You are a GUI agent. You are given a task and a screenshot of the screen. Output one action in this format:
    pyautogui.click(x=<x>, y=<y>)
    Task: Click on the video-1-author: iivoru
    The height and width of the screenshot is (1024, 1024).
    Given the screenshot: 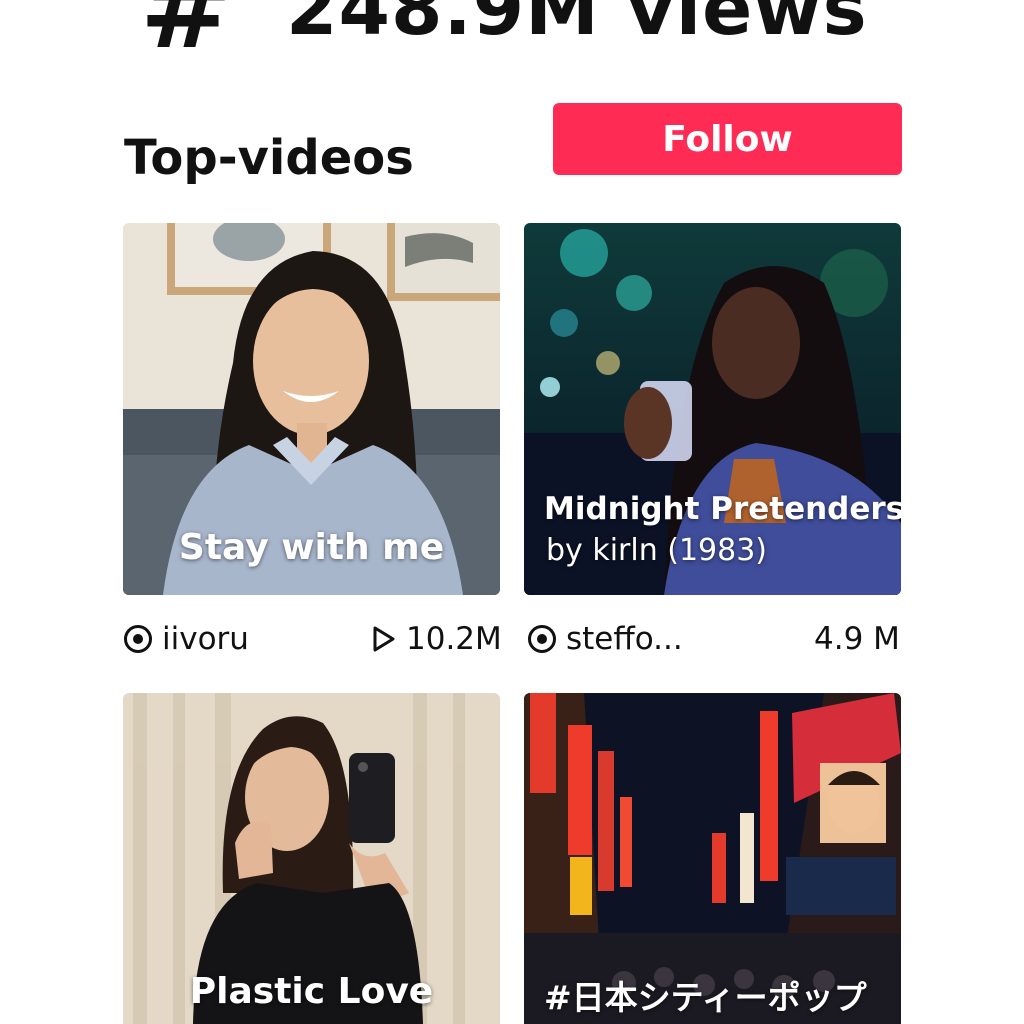 What is the action you would take?
    pyautogui.click(x=186, y=639)
    